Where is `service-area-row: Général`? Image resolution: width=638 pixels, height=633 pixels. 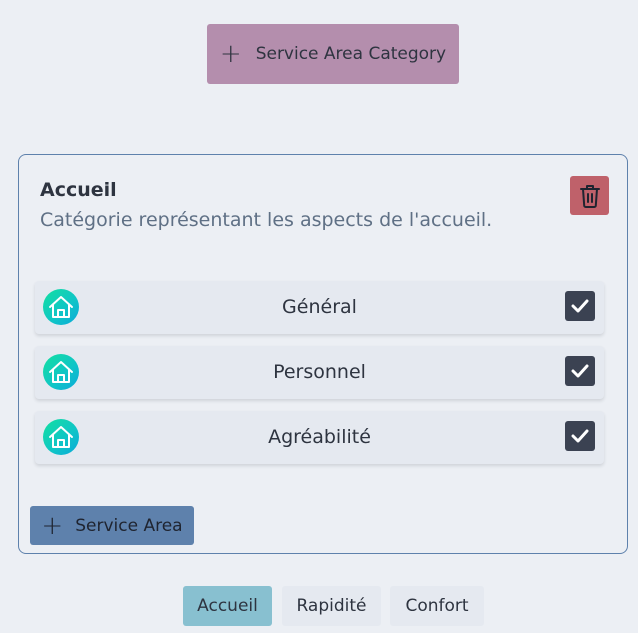 service-area-row: Général is located at coordinates (319, 307).